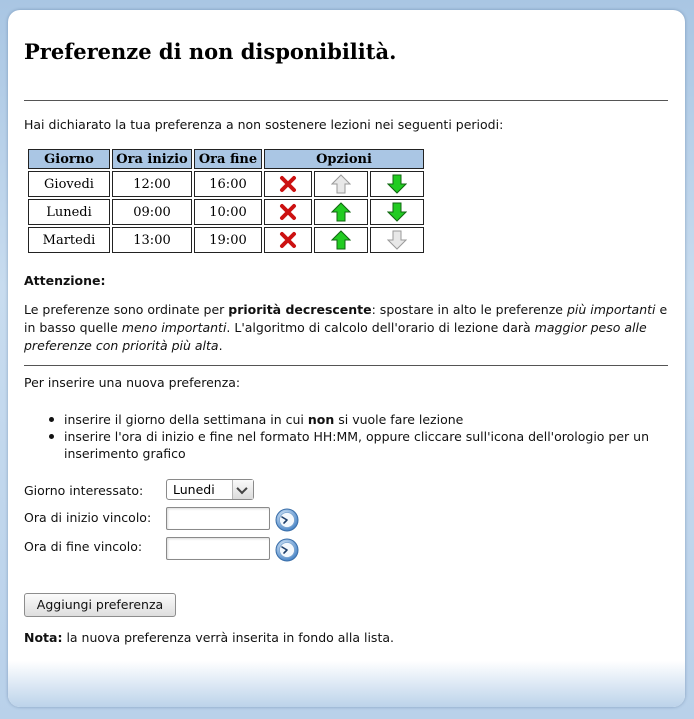 Image resolution: width=694 pixels, height=719 pixels. What do you see at coordinates (346, 281) in the screenshot?
I see `attention-heading: Attenzione:` at bounding box center [346, 281].